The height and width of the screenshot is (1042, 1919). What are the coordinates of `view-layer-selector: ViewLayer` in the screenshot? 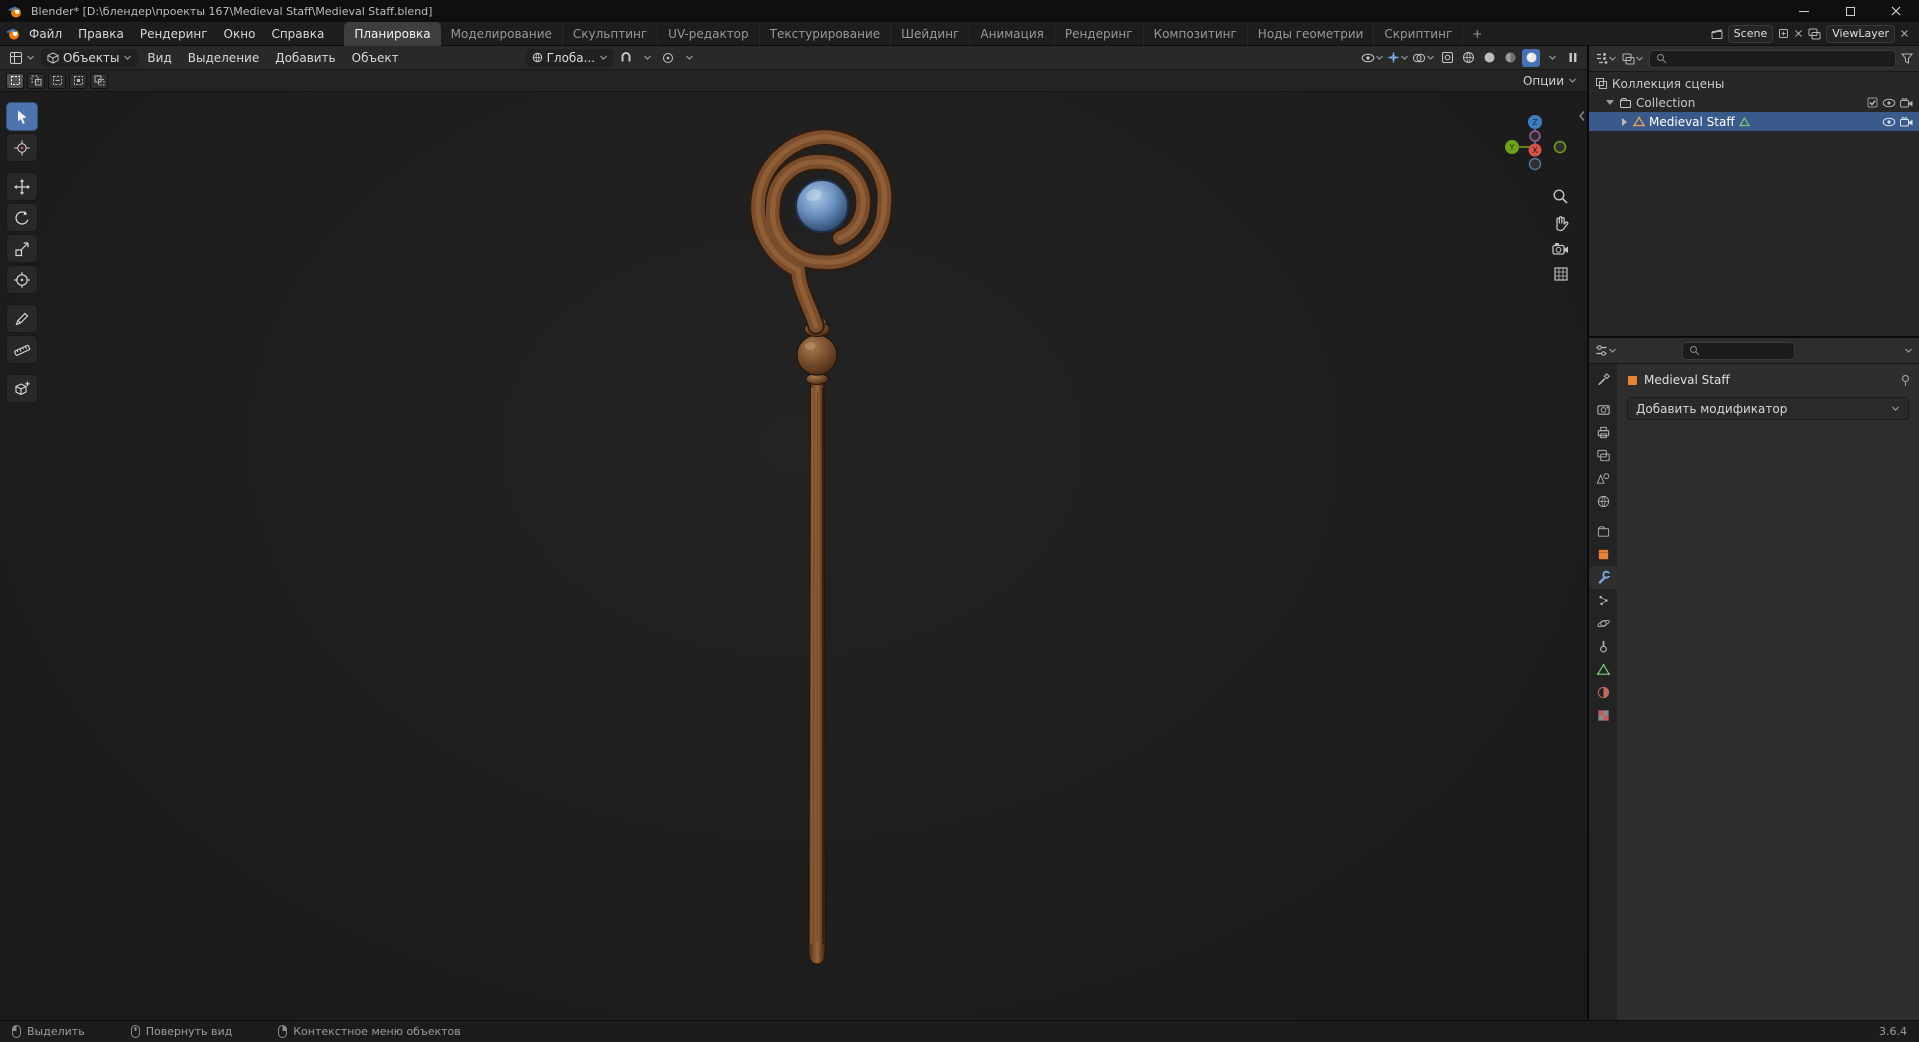 It's located at (1860, 33).